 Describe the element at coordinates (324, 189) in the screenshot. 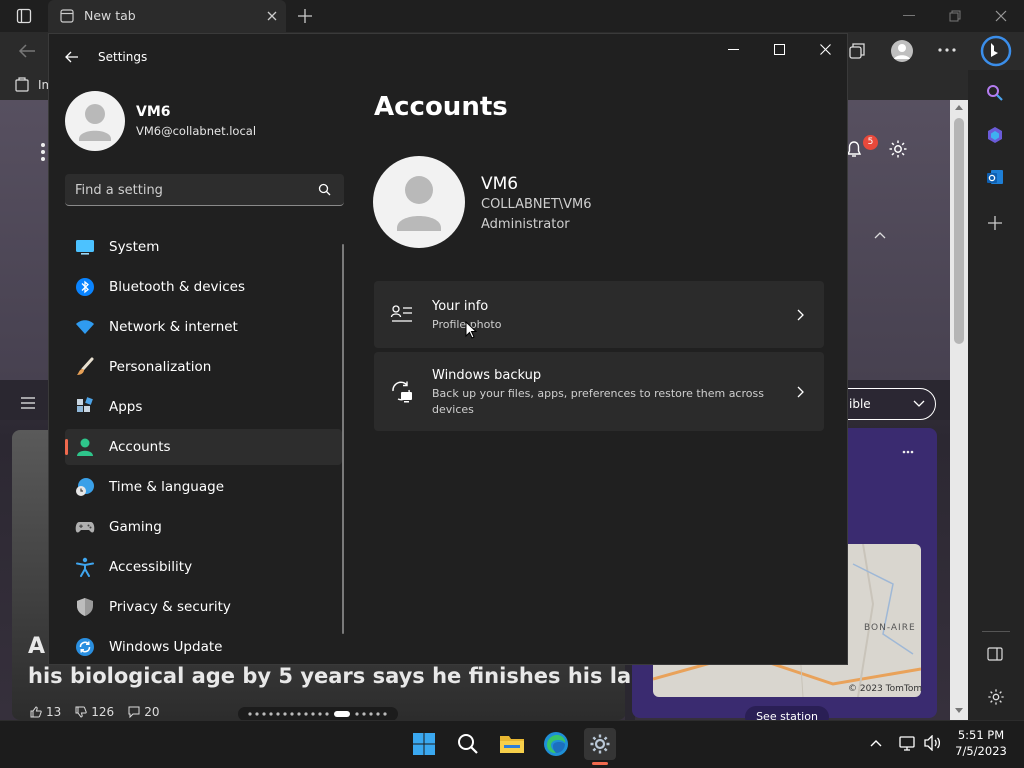

I see `search-icon` at that location.